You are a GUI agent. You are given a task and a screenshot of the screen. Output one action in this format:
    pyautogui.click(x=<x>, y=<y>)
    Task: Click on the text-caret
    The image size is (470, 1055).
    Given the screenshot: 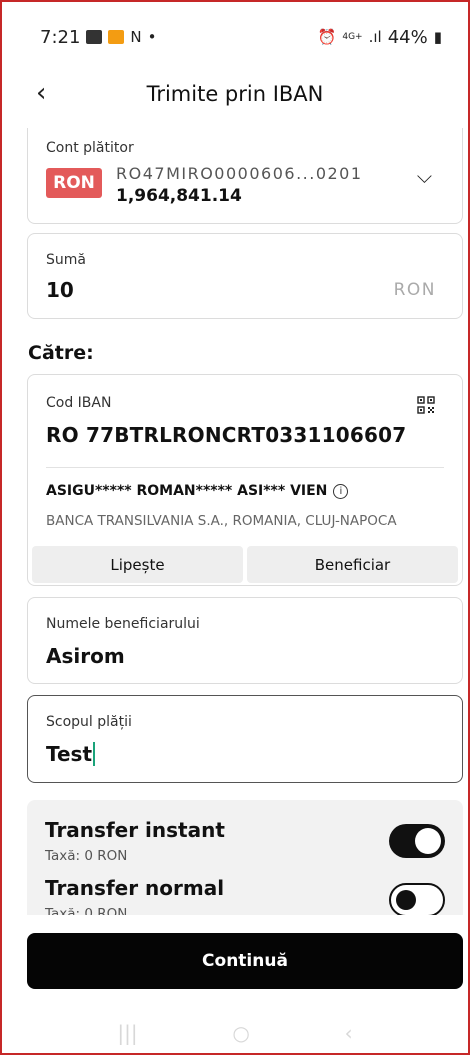 What is the action you would take?
    pyautogui.click(x=94, y=754)
    